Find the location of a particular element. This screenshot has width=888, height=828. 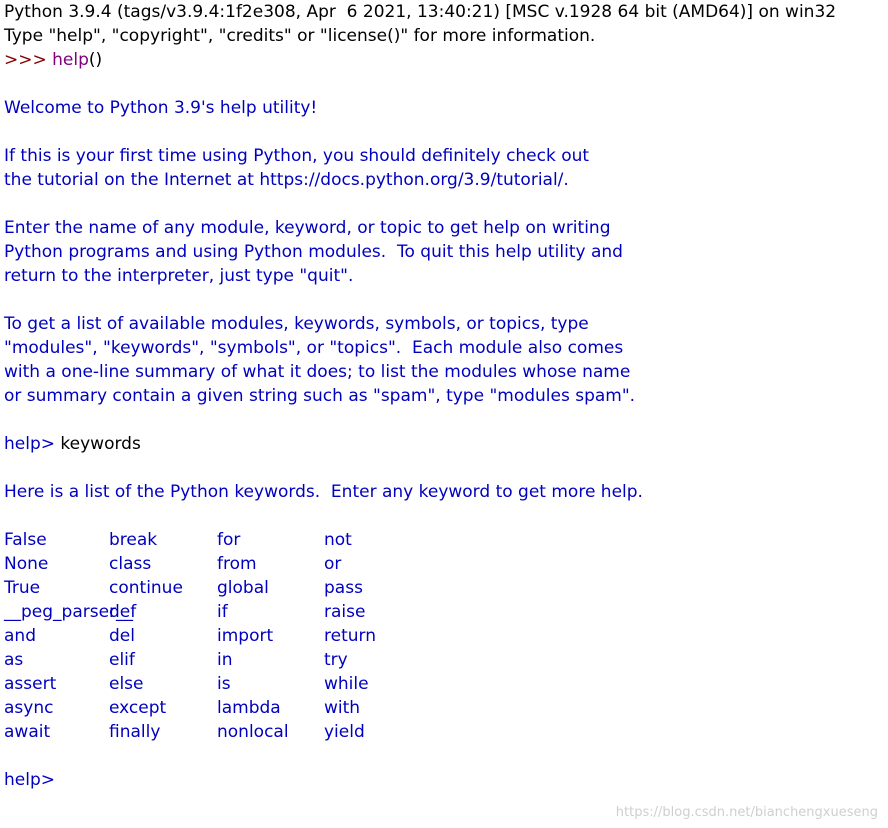

keyword-cell: except is located at coordinates (138, 708).